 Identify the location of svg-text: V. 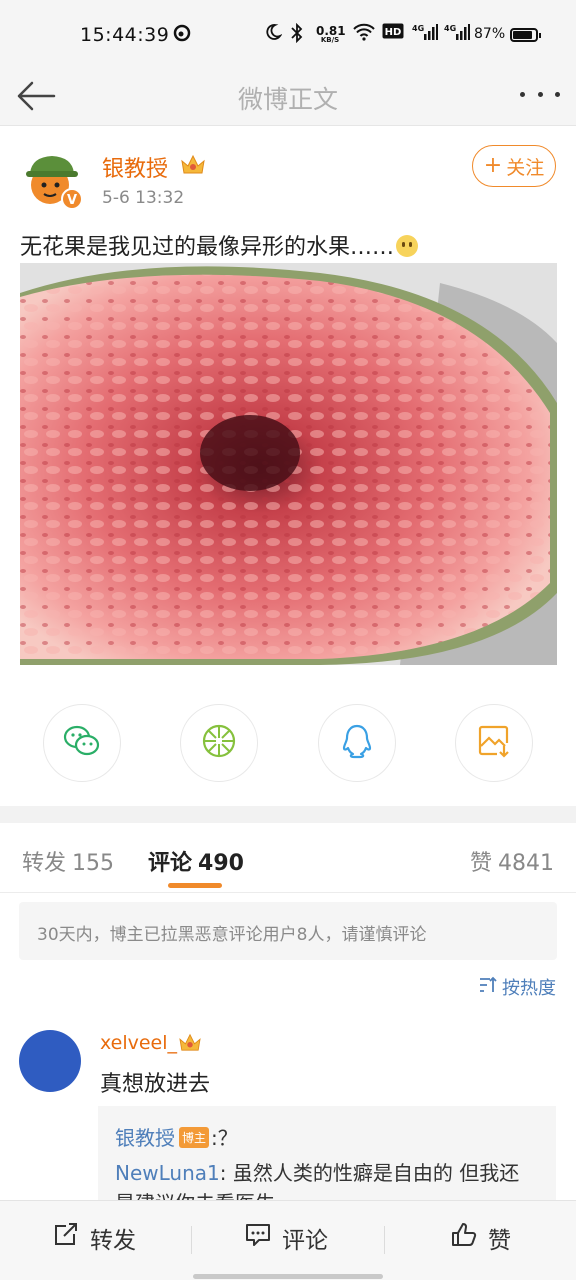
(72, 200).